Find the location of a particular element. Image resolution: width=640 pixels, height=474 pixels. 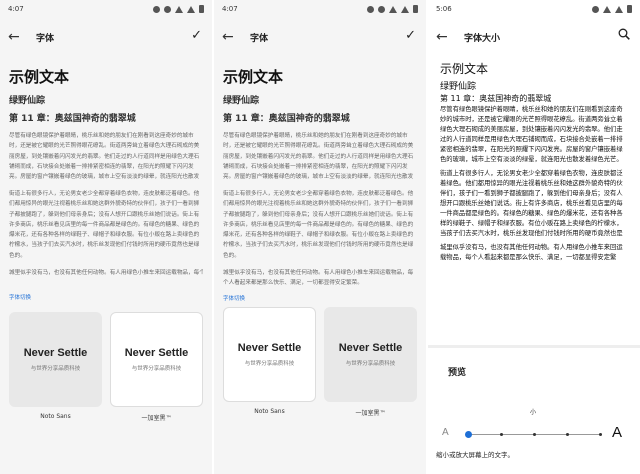

font-size-slider is located at coordinates (533, 434).